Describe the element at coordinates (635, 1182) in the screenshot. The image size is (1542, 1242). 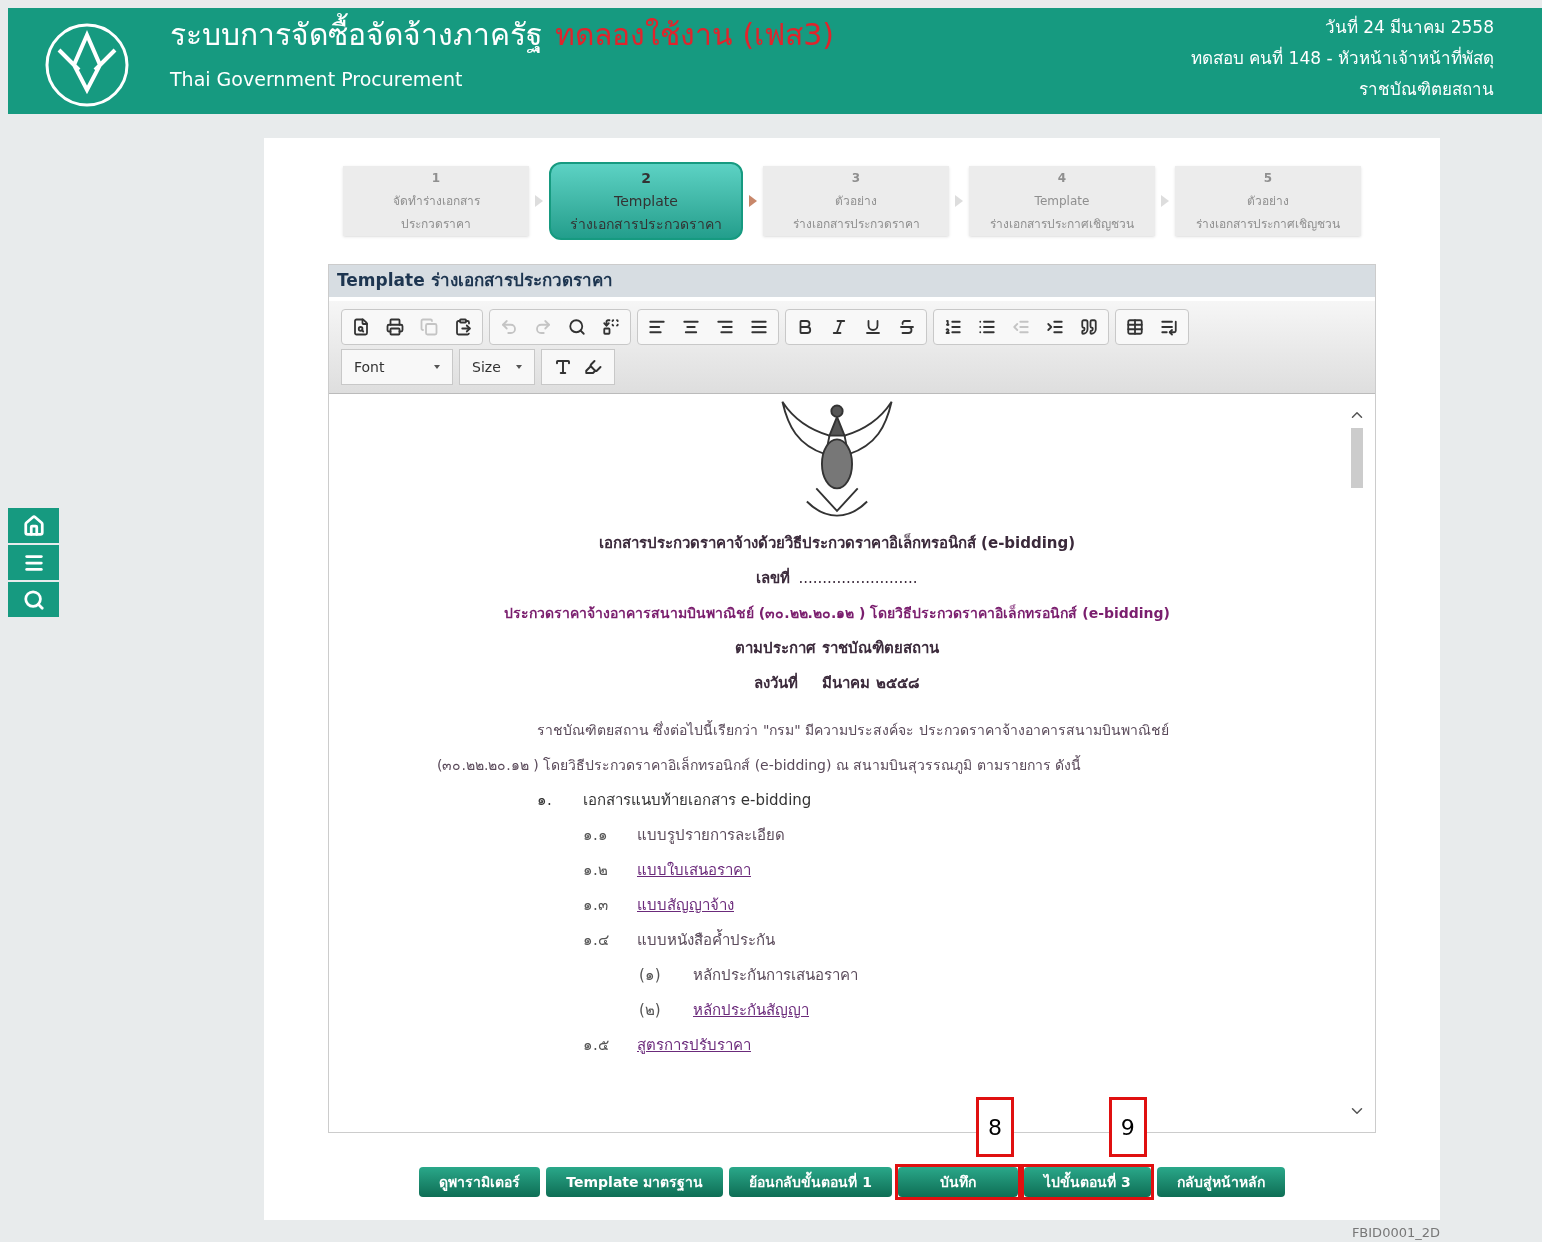
I see `action-button: Template มาตรฐาน` at that location.